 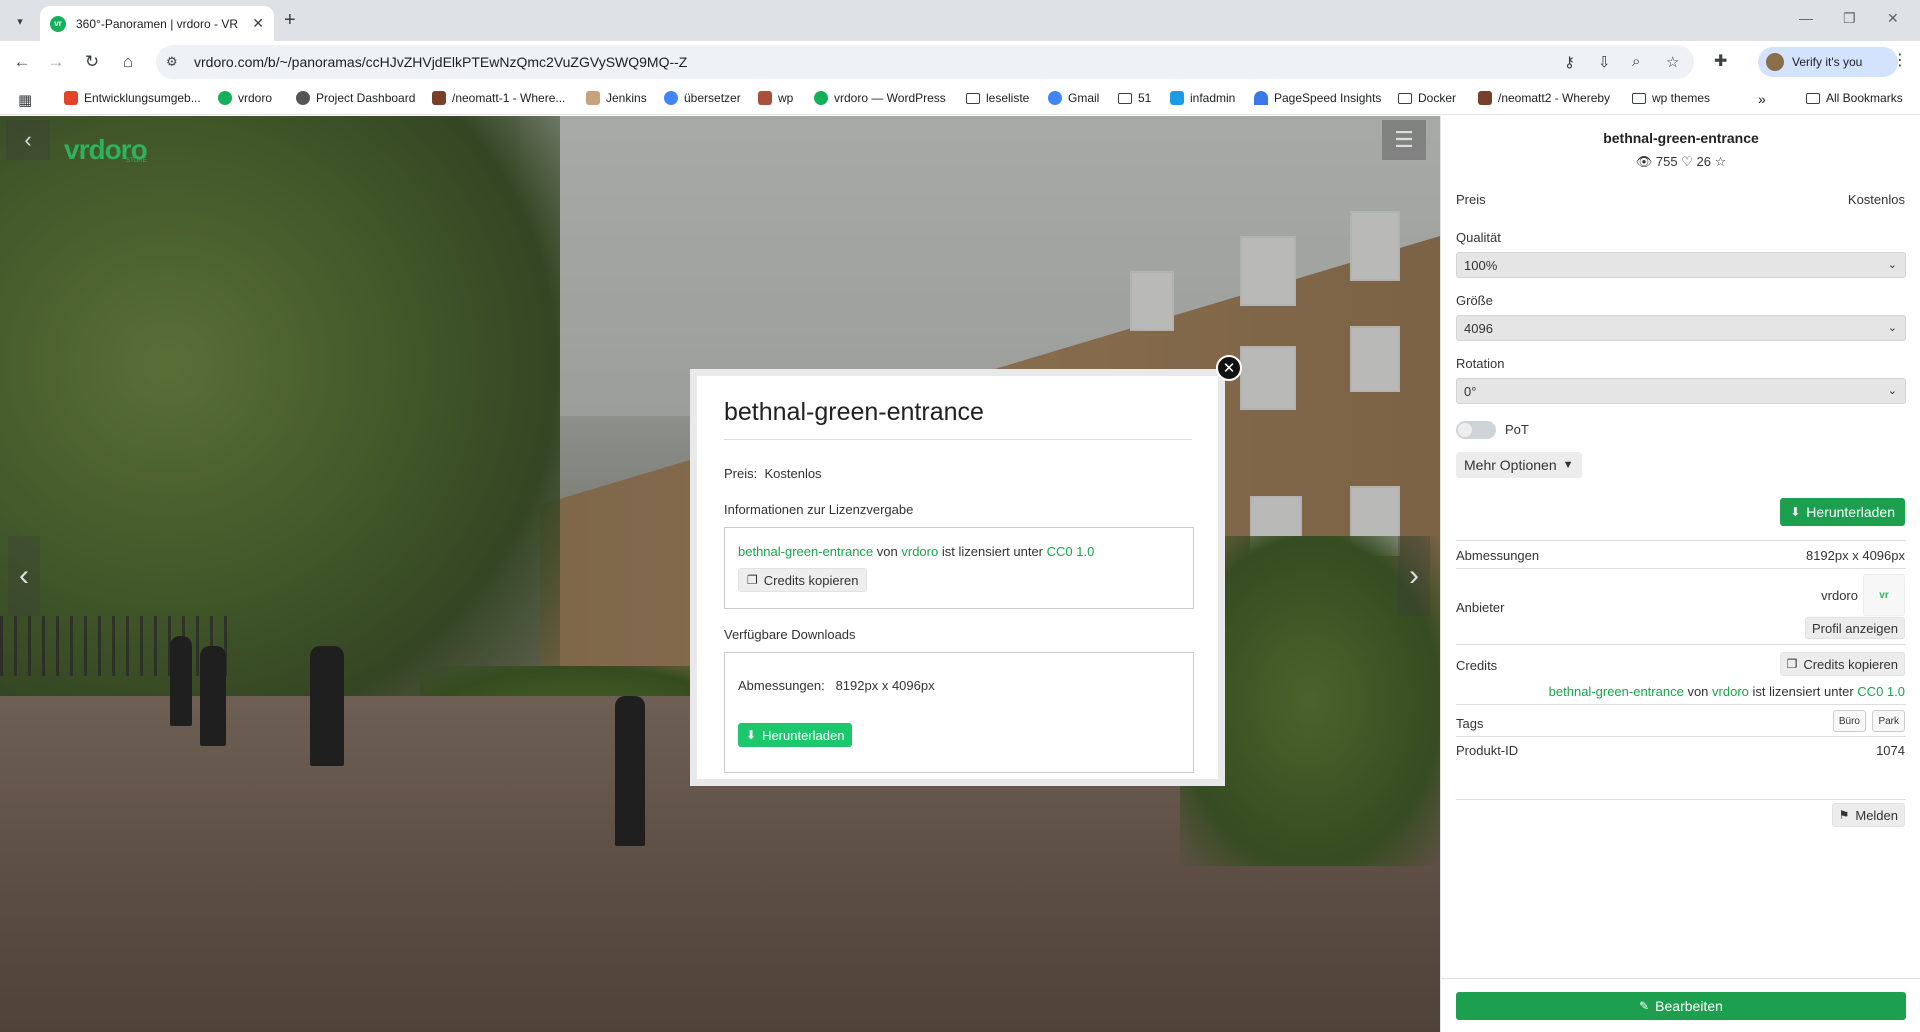 What do you see at coordinates (811, 580) in the screenshot?
I see `copy-credits-label: Credits kopieren` at bounding box center [811, 580].